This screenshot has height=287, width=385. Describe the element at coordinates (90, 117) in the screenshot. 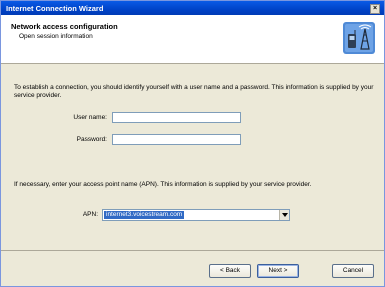

I see `username-label: User name:` at that location.